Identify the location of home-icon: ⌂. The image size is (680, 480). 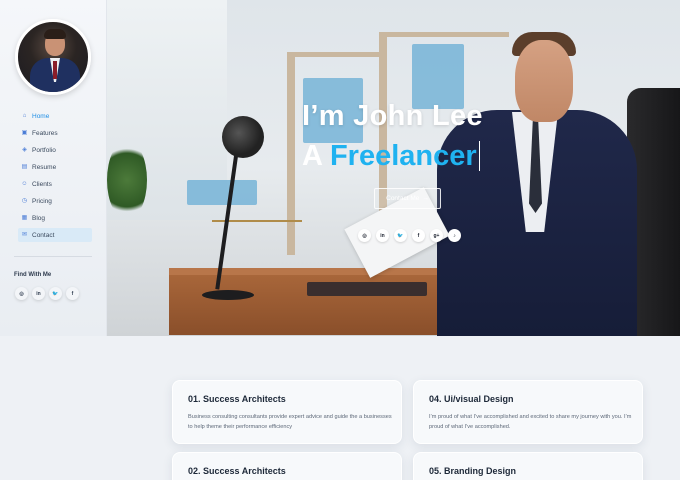
(24, 115).